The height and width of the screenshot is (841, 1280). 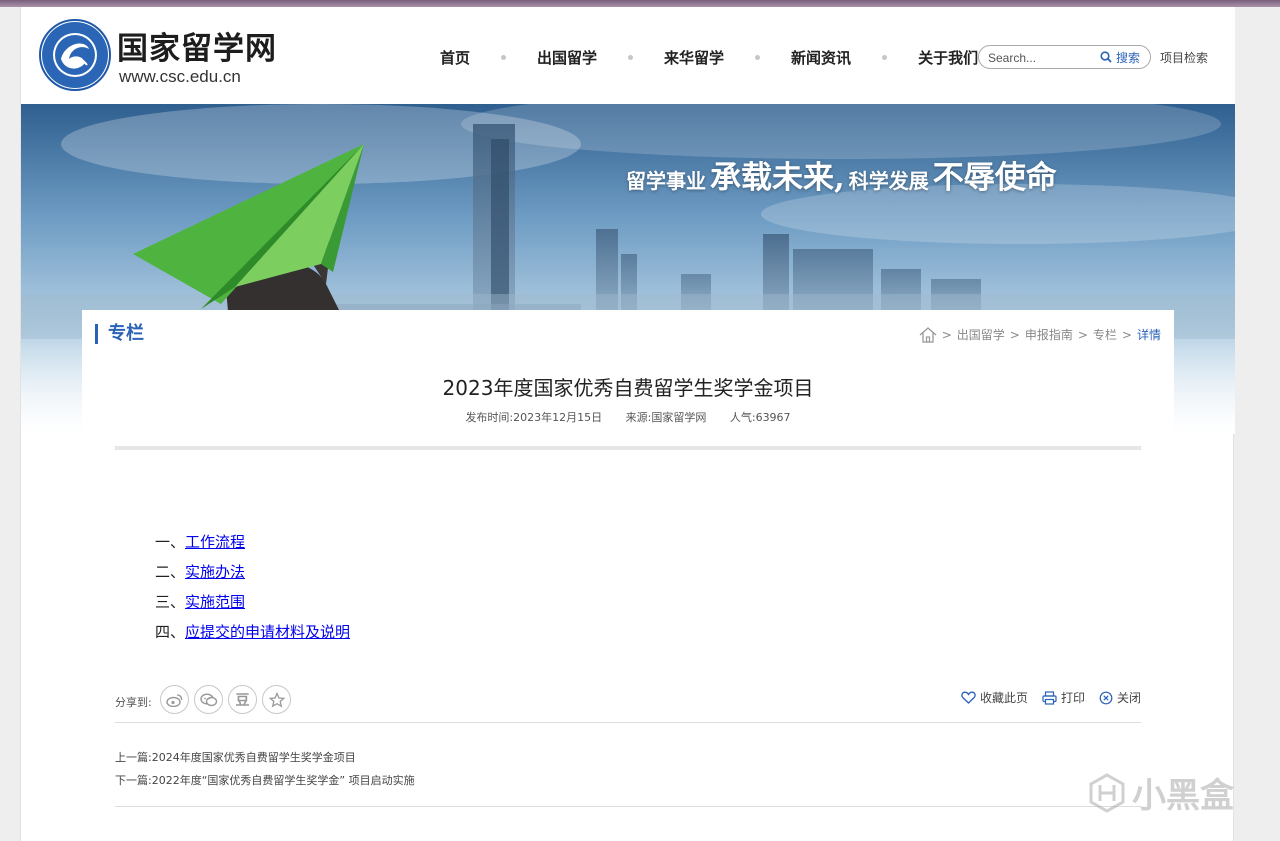 I want to click on printer-icon, so click(x=1049, y=697).